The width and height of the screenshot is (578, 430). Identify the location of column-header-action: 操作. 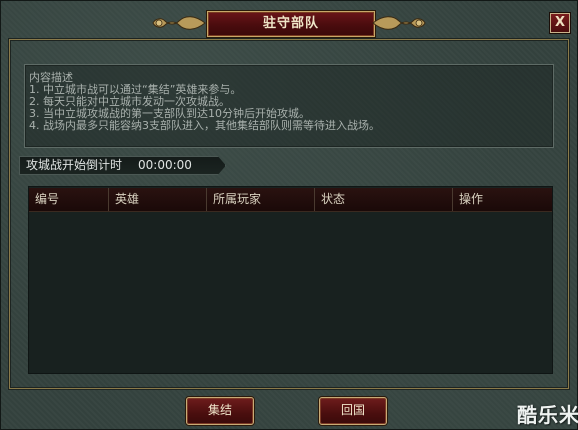
(471, 199).